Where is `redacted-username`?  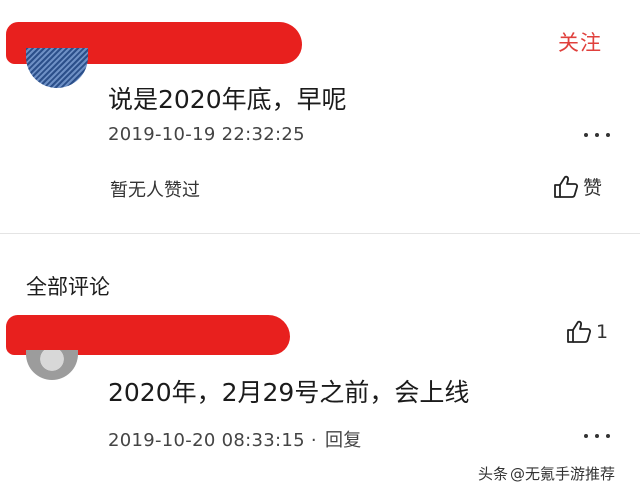
redacted-username is located at coordinates (148, 335).